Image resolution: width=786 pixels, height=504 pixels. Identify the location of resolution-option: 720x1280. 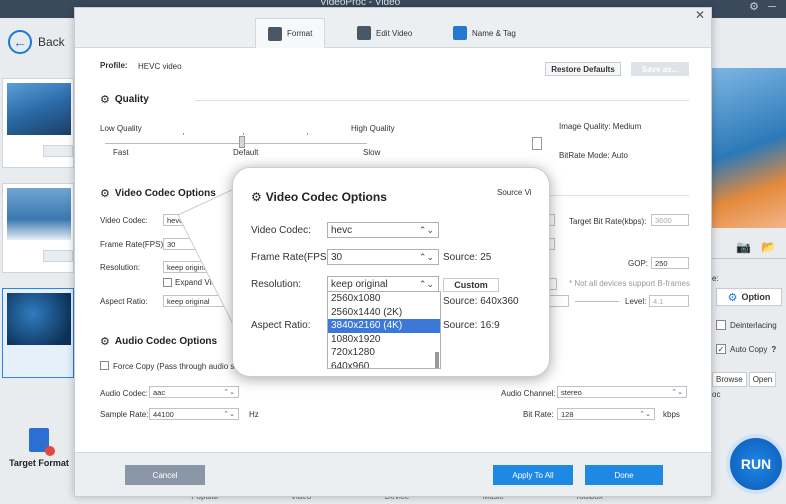
(384, 353).